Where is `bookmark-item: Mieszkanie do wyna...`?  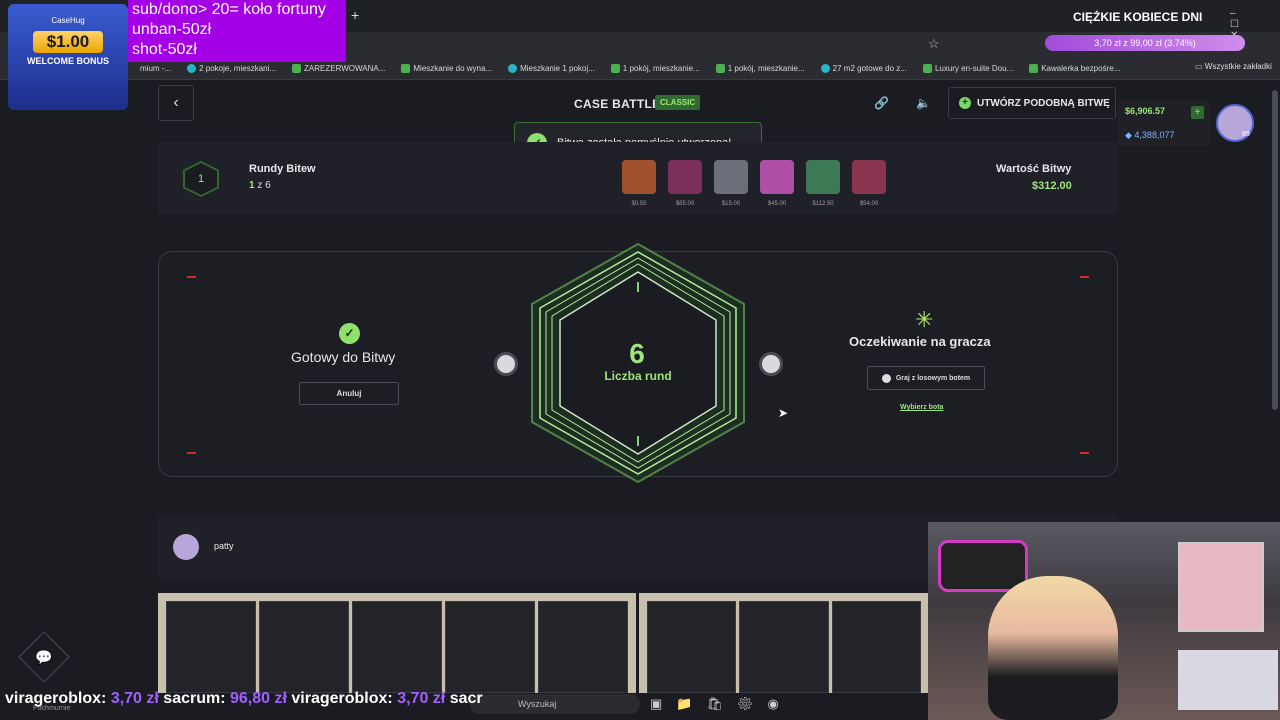 bookmark-item: Mieszkanie do wyna... is located at coordinates (446, 68).